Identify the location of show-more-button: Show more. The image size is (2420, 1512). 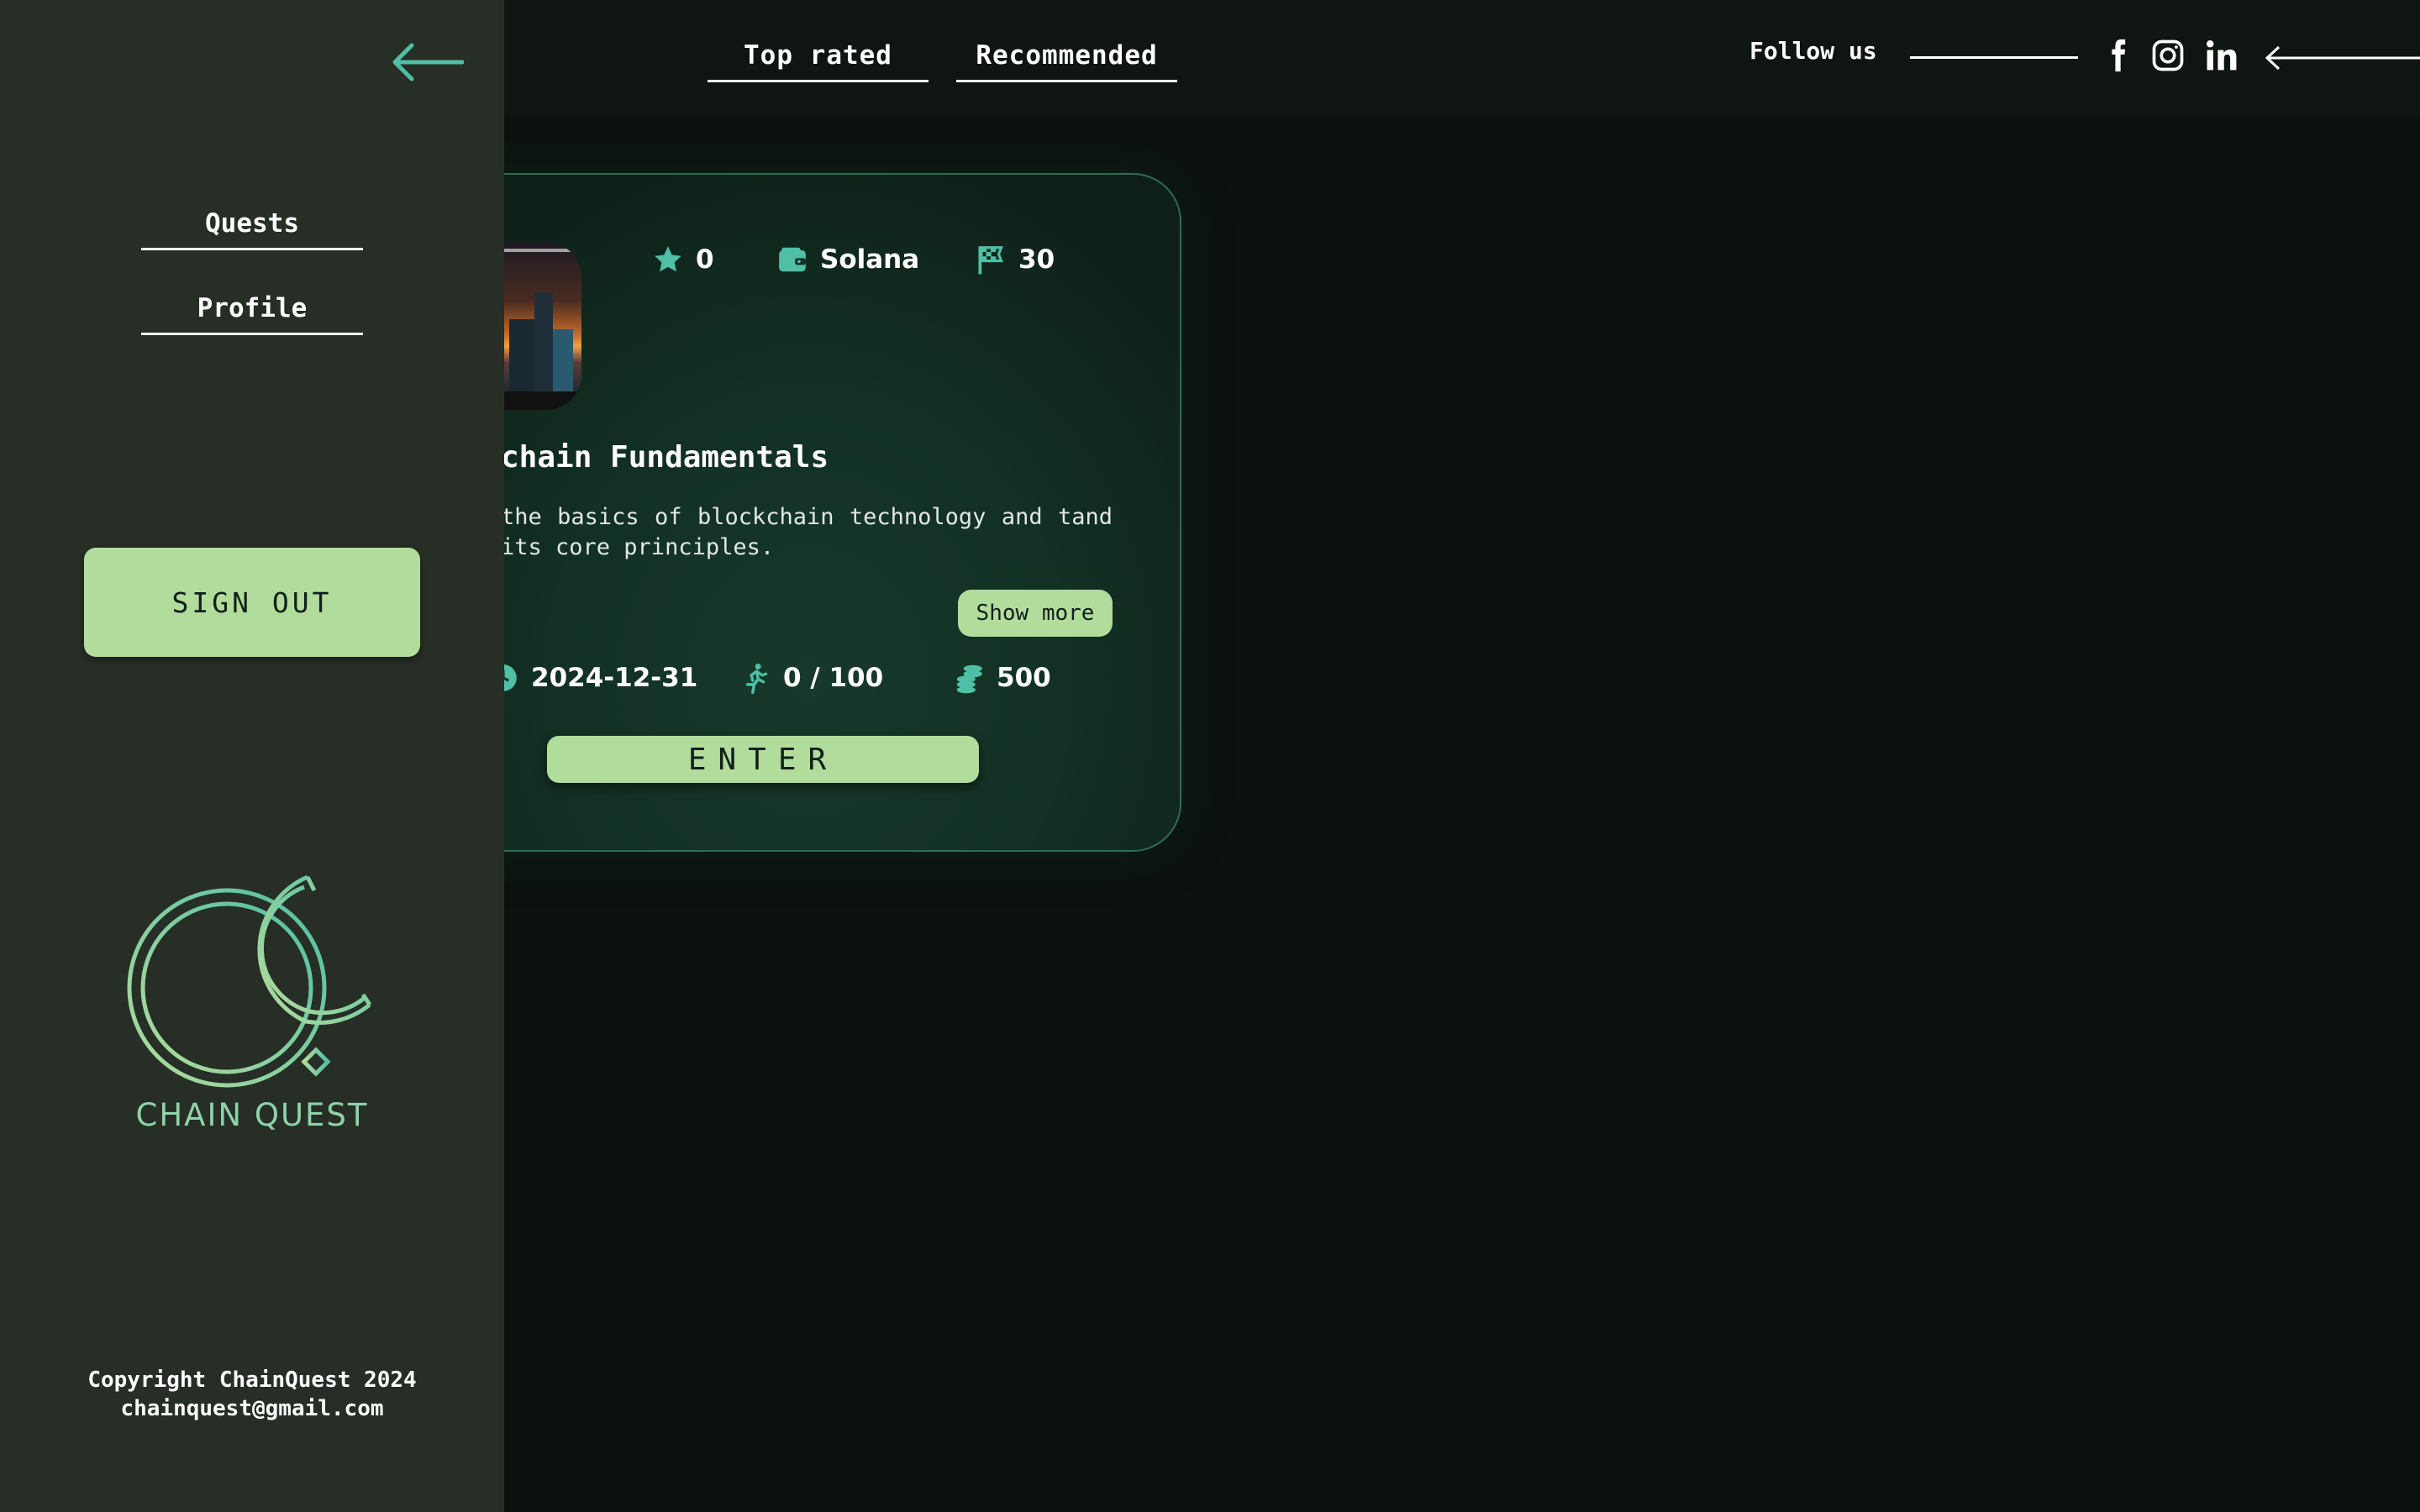
(1035, 613).